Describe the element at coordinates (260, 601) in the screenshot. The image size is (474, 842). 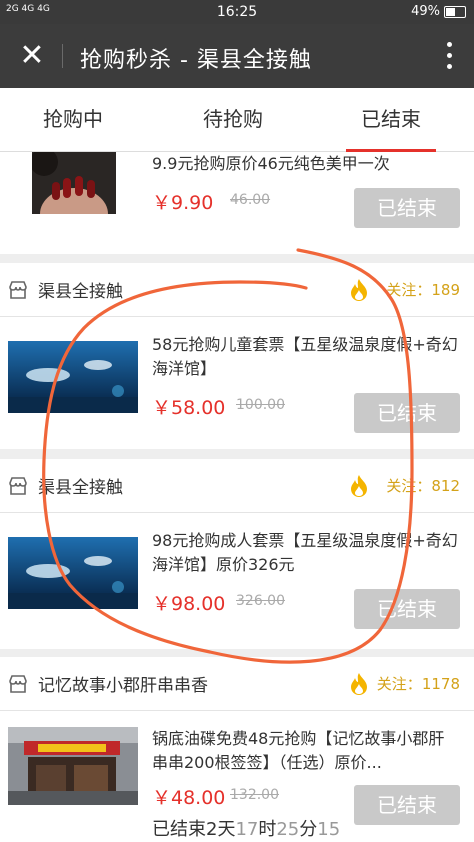
I see `original-price: 326.00` at that location.